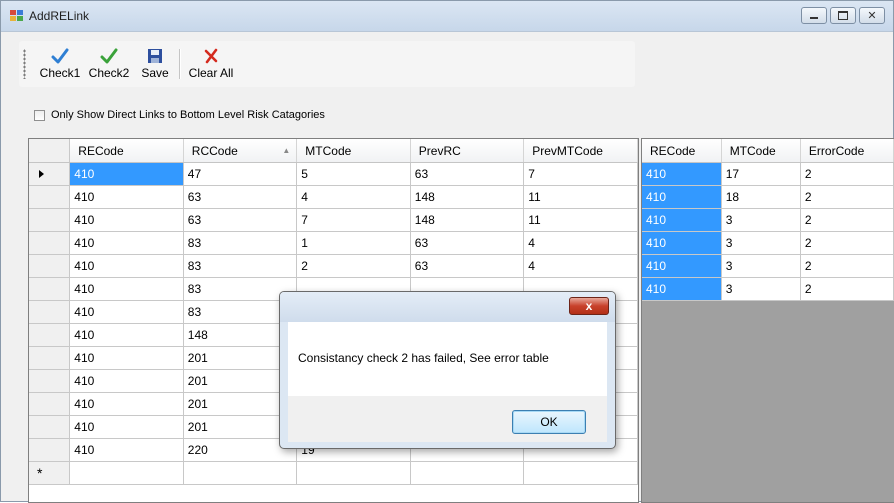  What do you see at coordinates (109, 64) in the screenshot?
I see `check2-button: Check2` at bounding box center [109, 64].